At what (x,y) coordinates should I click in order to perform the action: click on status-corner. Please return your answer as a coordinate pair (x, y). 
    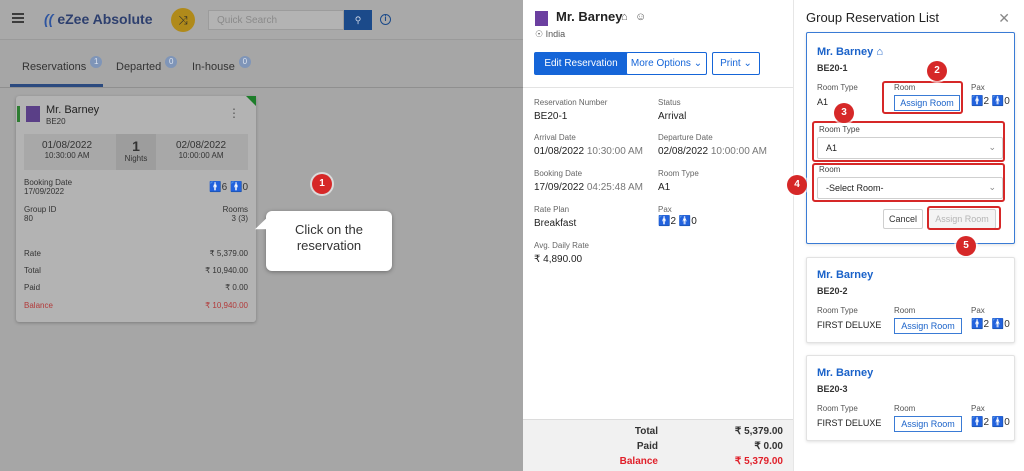
    Looking at the image, I should click on (251, 101).